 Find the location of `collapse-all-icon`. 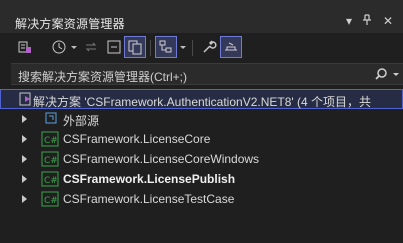

collapse-all-icon is located at coordinates (114, 47).